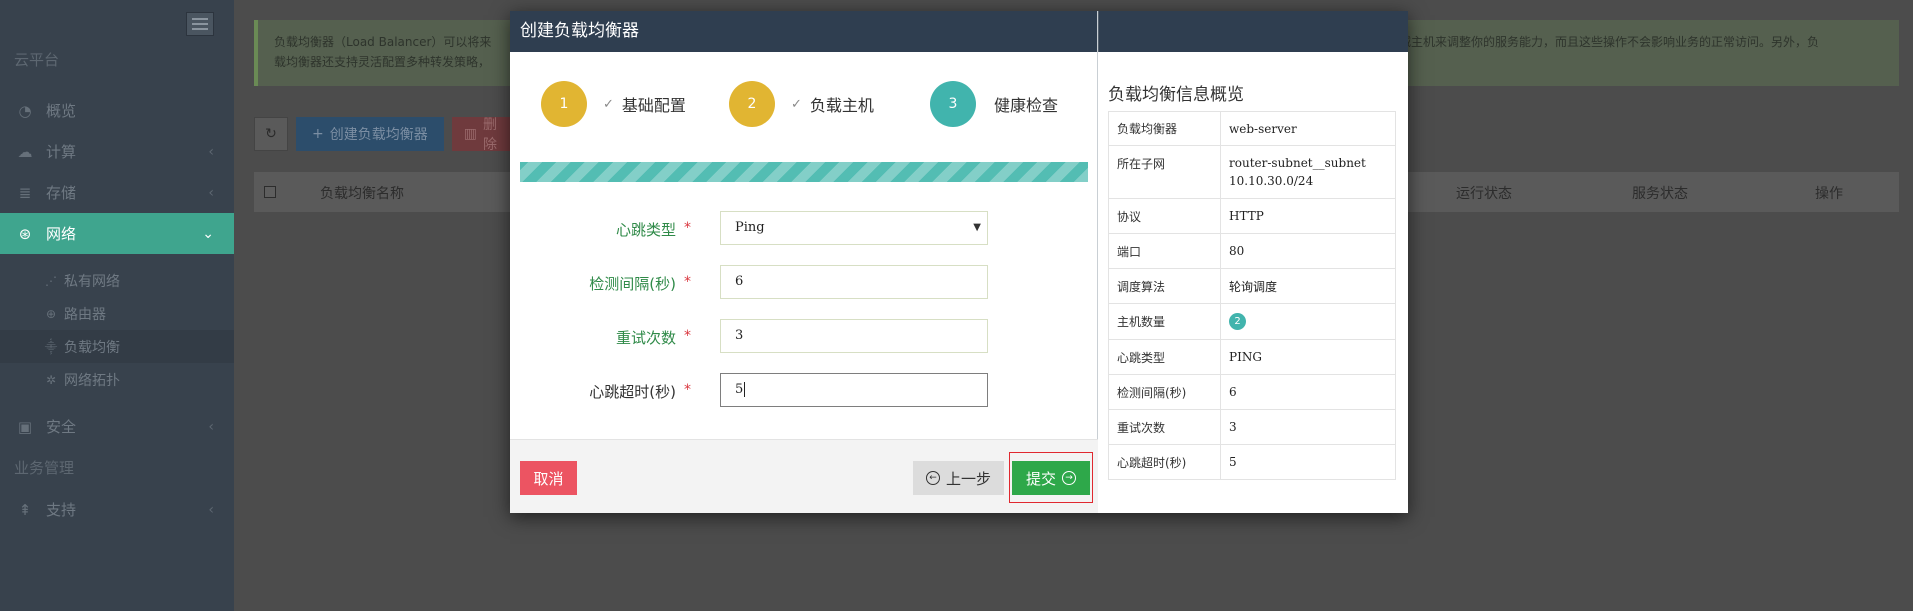 This screenshot has width=1913, height=611. What do you see at coordinates (841, 105) in the screenshot?
I see `step-label: 负载主机` at bounding box center [841, 105].